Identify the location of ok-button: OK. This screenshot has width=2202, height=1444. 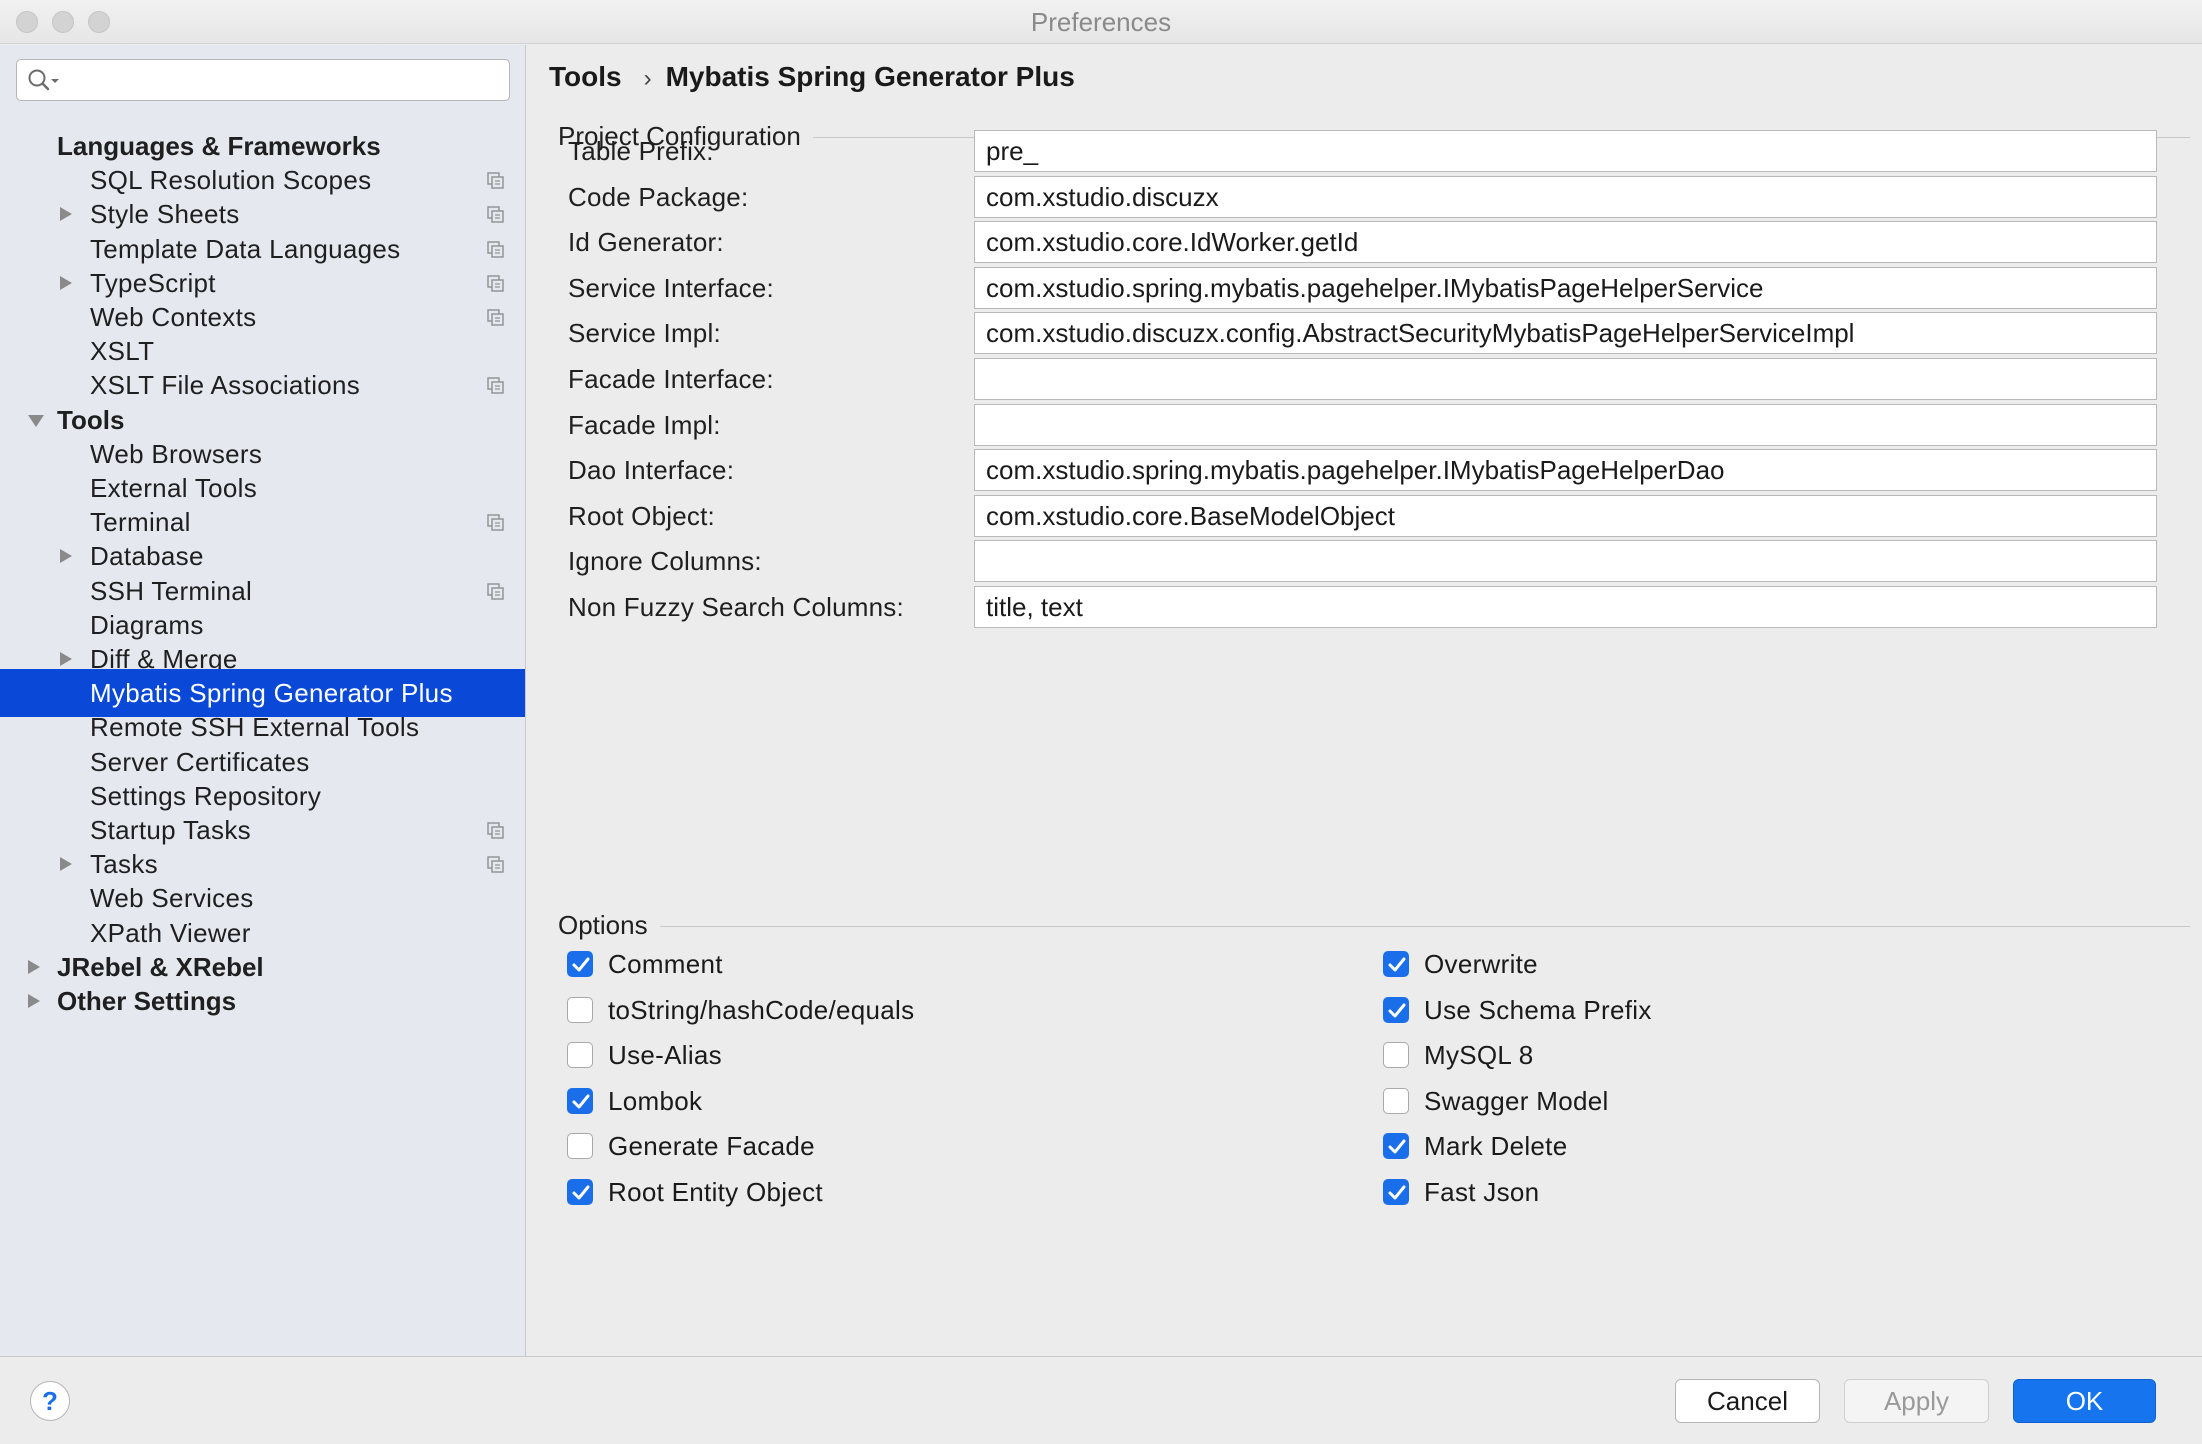
(2084, 1401).